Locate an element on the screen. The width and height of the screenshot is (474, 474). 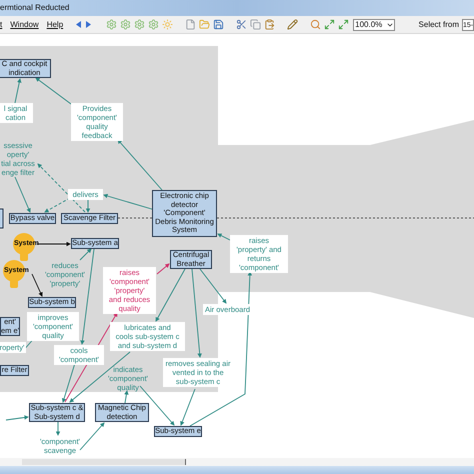
scrollbar-thumb is located at coordinates (104, 462).